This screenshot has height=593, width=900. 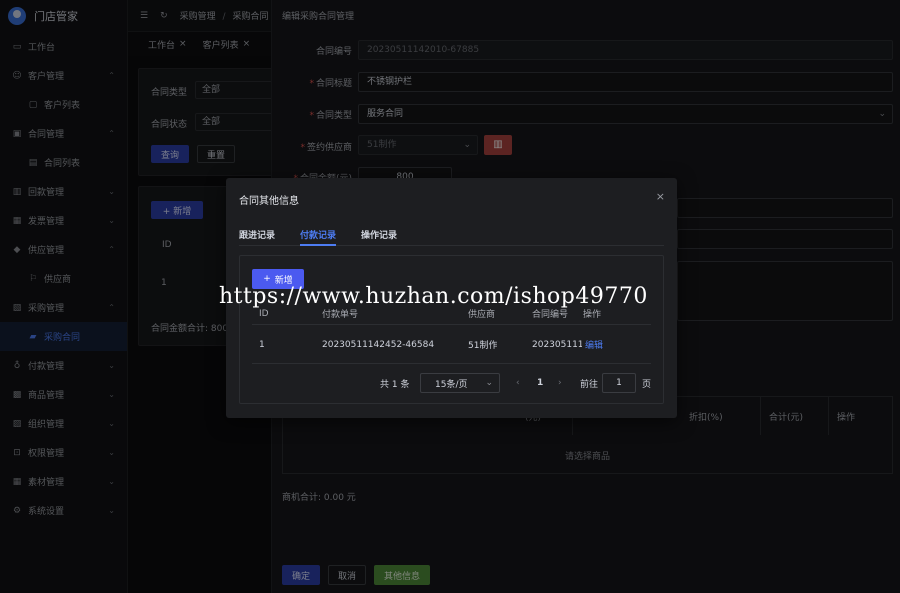 What do you see at coordinates (433, 296) in the screenshot?
I see `watermark-text: https://www.huzhan.com/ishop49770` at bounding box center [433, 296].